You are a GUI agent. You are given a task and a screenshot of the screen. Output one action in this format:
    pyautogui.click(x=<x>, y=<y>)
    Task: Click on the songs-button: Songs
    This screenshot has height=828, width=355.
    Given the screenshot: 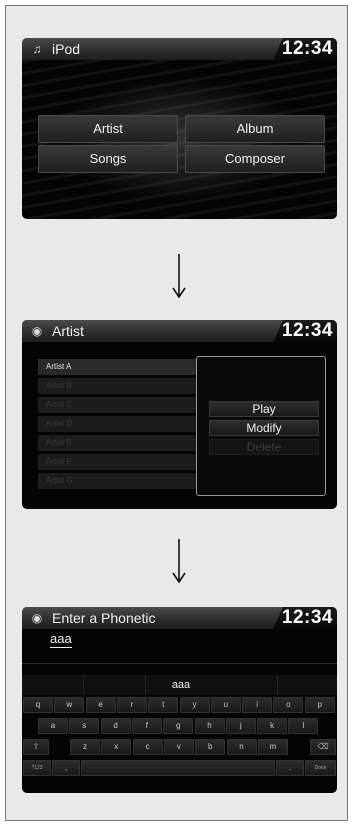 What is the action you would take?
    pyautogui.click(x=108, y=159)
    